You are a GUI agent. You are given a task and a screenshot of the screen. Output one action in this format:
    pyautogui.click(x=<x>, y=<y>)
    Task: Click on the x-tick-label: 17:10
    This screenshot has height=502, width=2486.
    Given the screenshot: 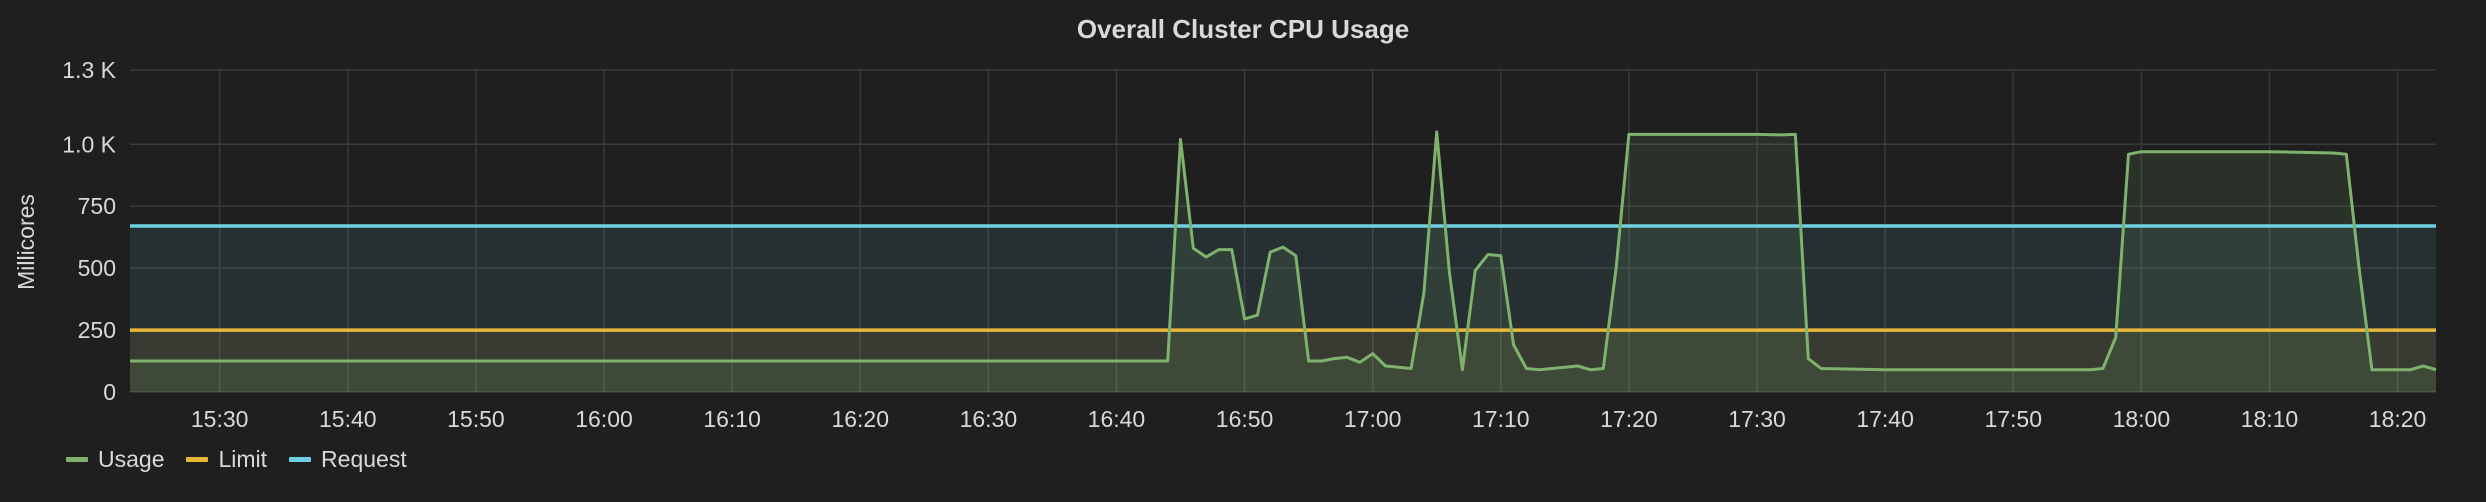 What is the action you would take?
    pyautogui.click(x=1501, y=419)
    